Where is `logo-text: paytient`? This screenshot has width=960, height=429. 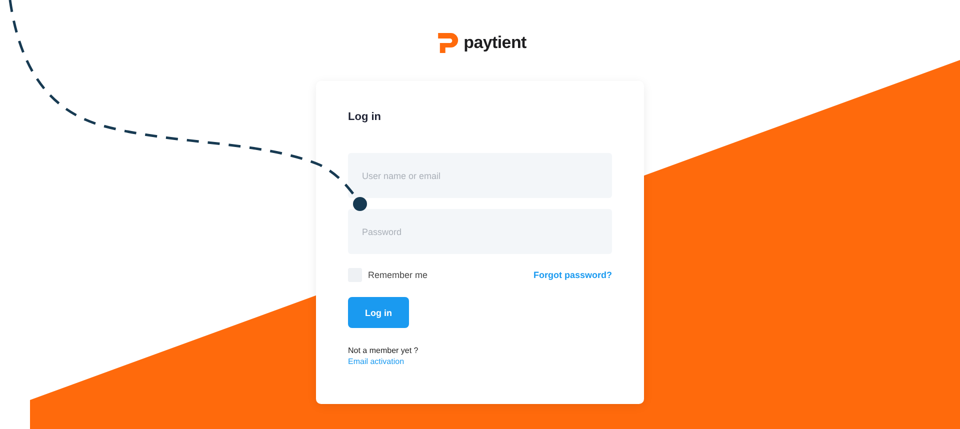
logo-text: paytient is located at coordinates (495, 43).